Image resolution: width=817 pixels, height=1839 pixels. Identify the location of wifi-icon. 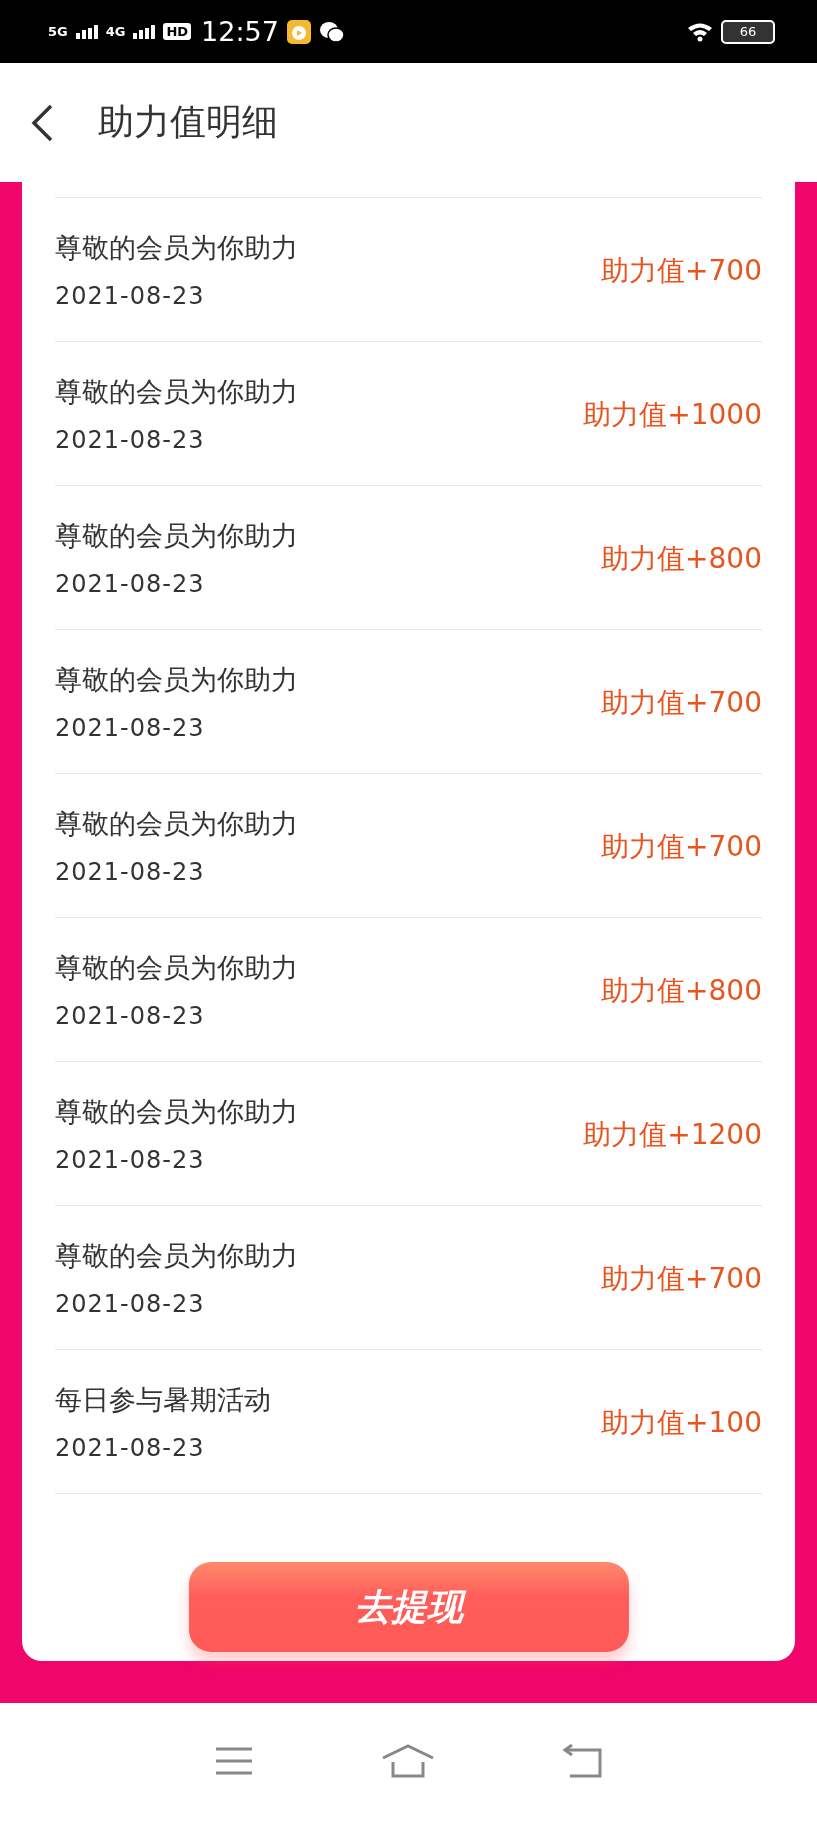
(700, 31).